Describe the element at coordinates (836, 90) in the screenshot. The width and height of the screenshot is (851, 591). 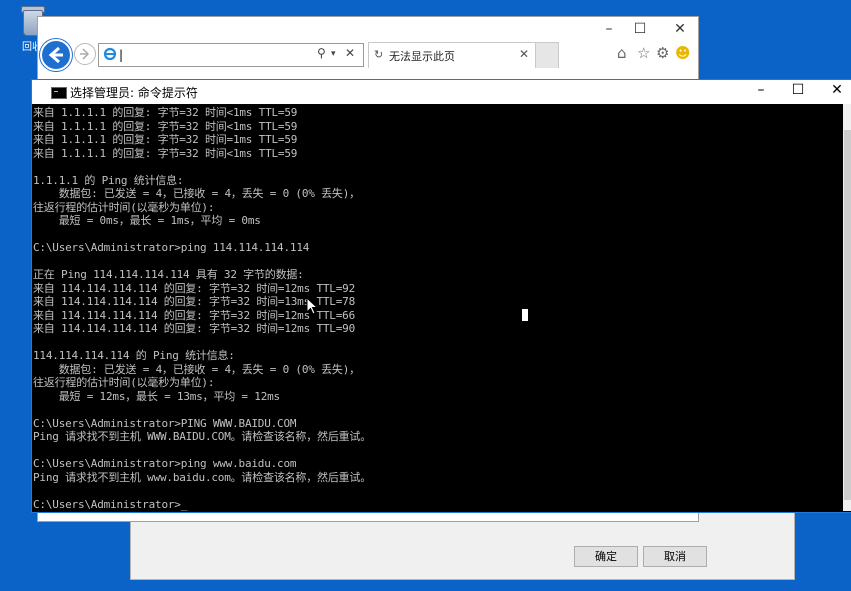
I see `cmd-close-button: ✕` at that location.